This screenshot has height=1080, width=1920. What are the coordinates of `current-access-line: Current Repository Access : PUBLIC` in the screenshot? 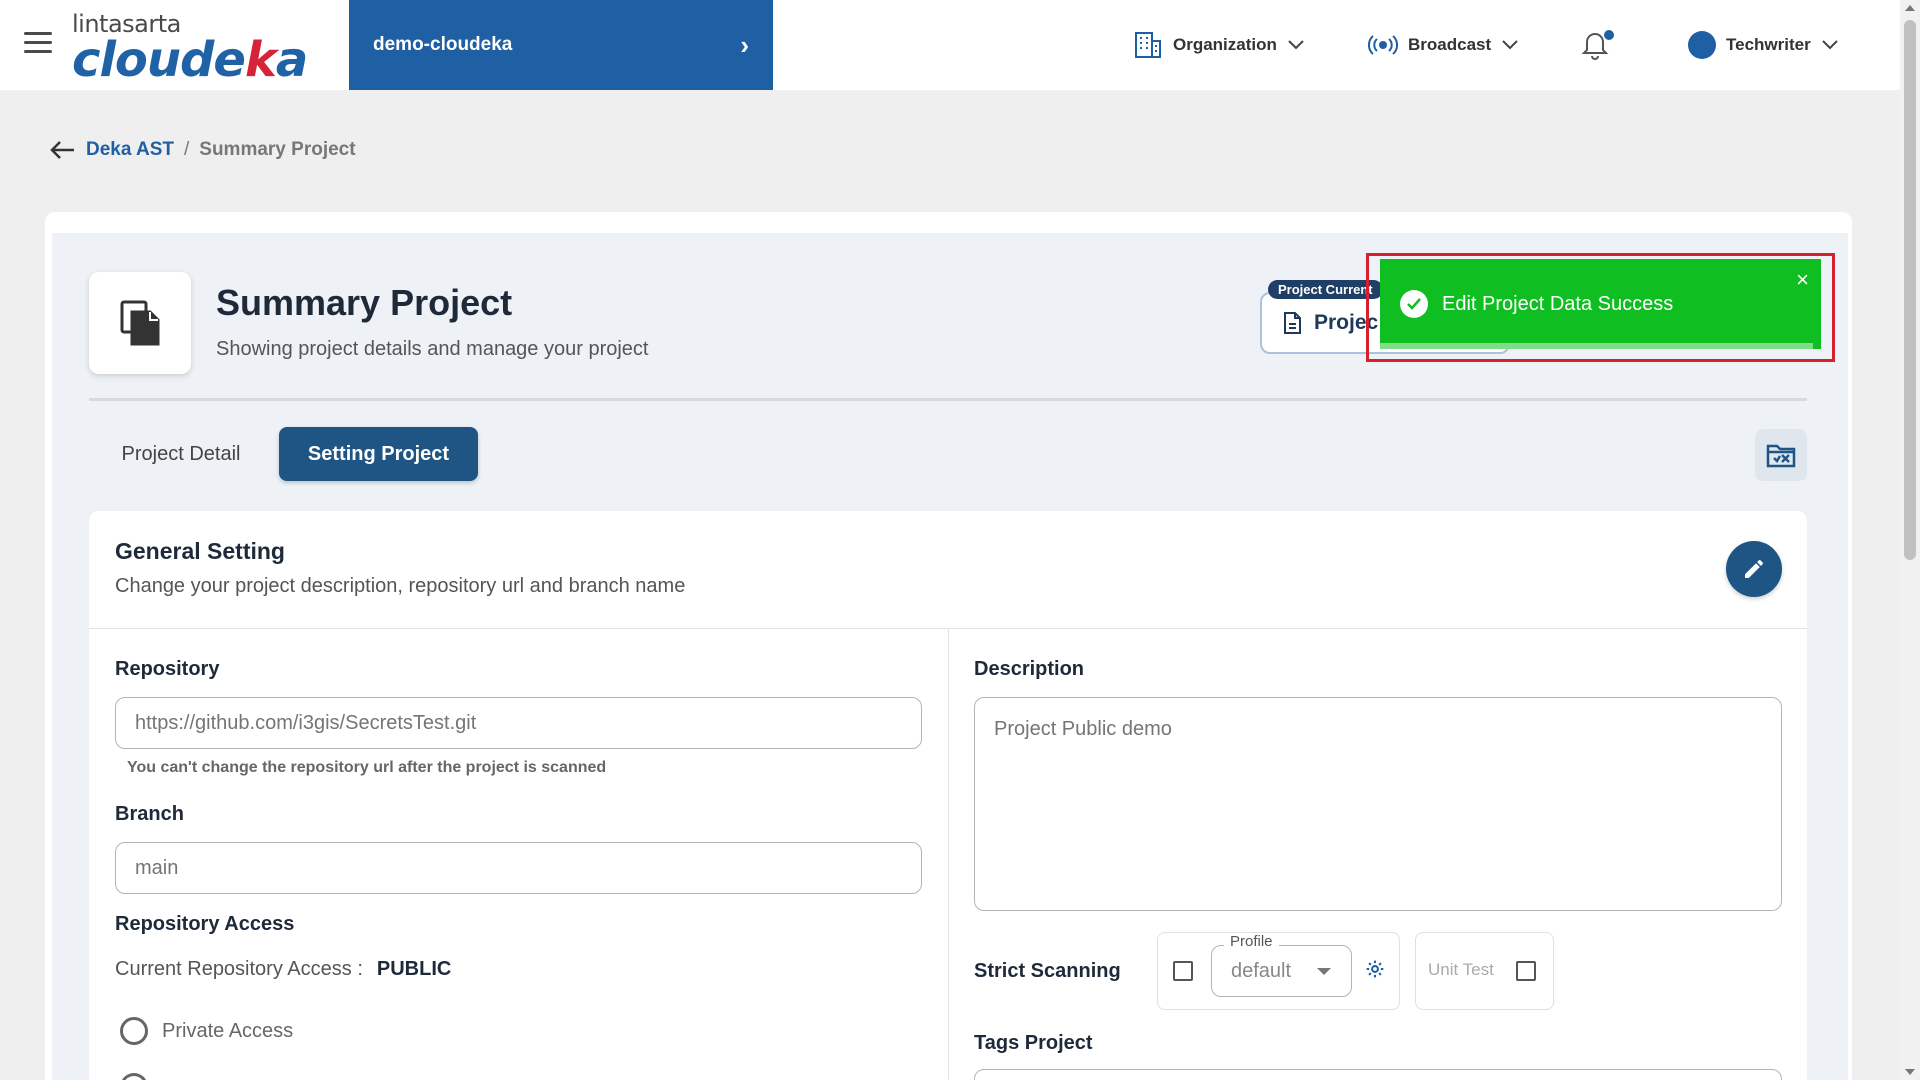 It's located at (283, 969).